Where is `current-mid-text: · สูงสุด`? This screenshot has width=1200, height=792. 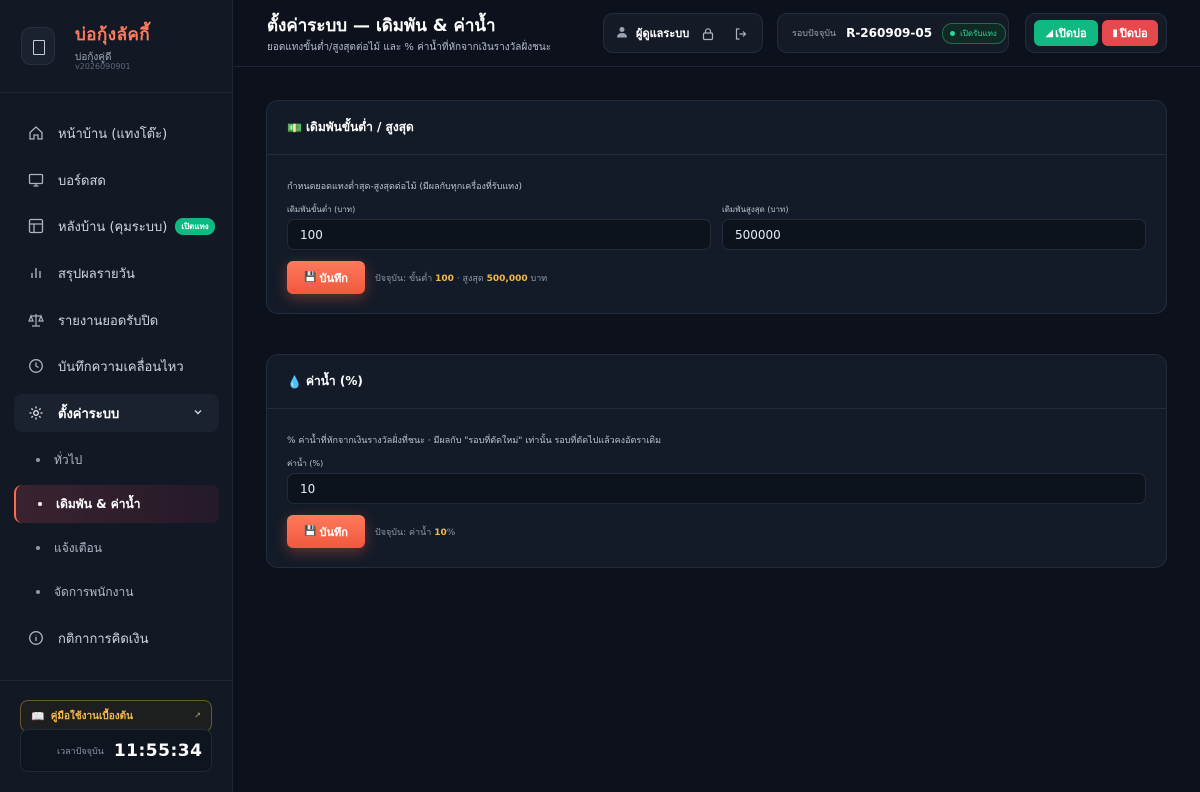 current-mid-text: · สูงสุด is located at coordinates (470, 279).